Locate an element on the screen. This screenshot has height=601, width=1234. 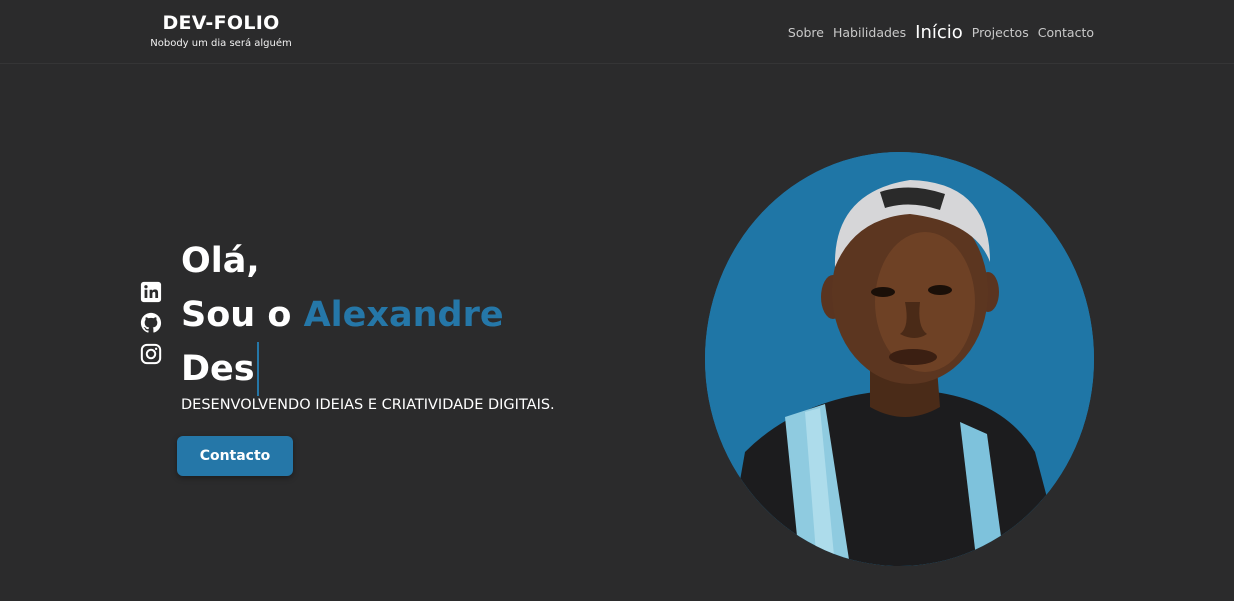
github-icon is located at coordinates (151, 323).